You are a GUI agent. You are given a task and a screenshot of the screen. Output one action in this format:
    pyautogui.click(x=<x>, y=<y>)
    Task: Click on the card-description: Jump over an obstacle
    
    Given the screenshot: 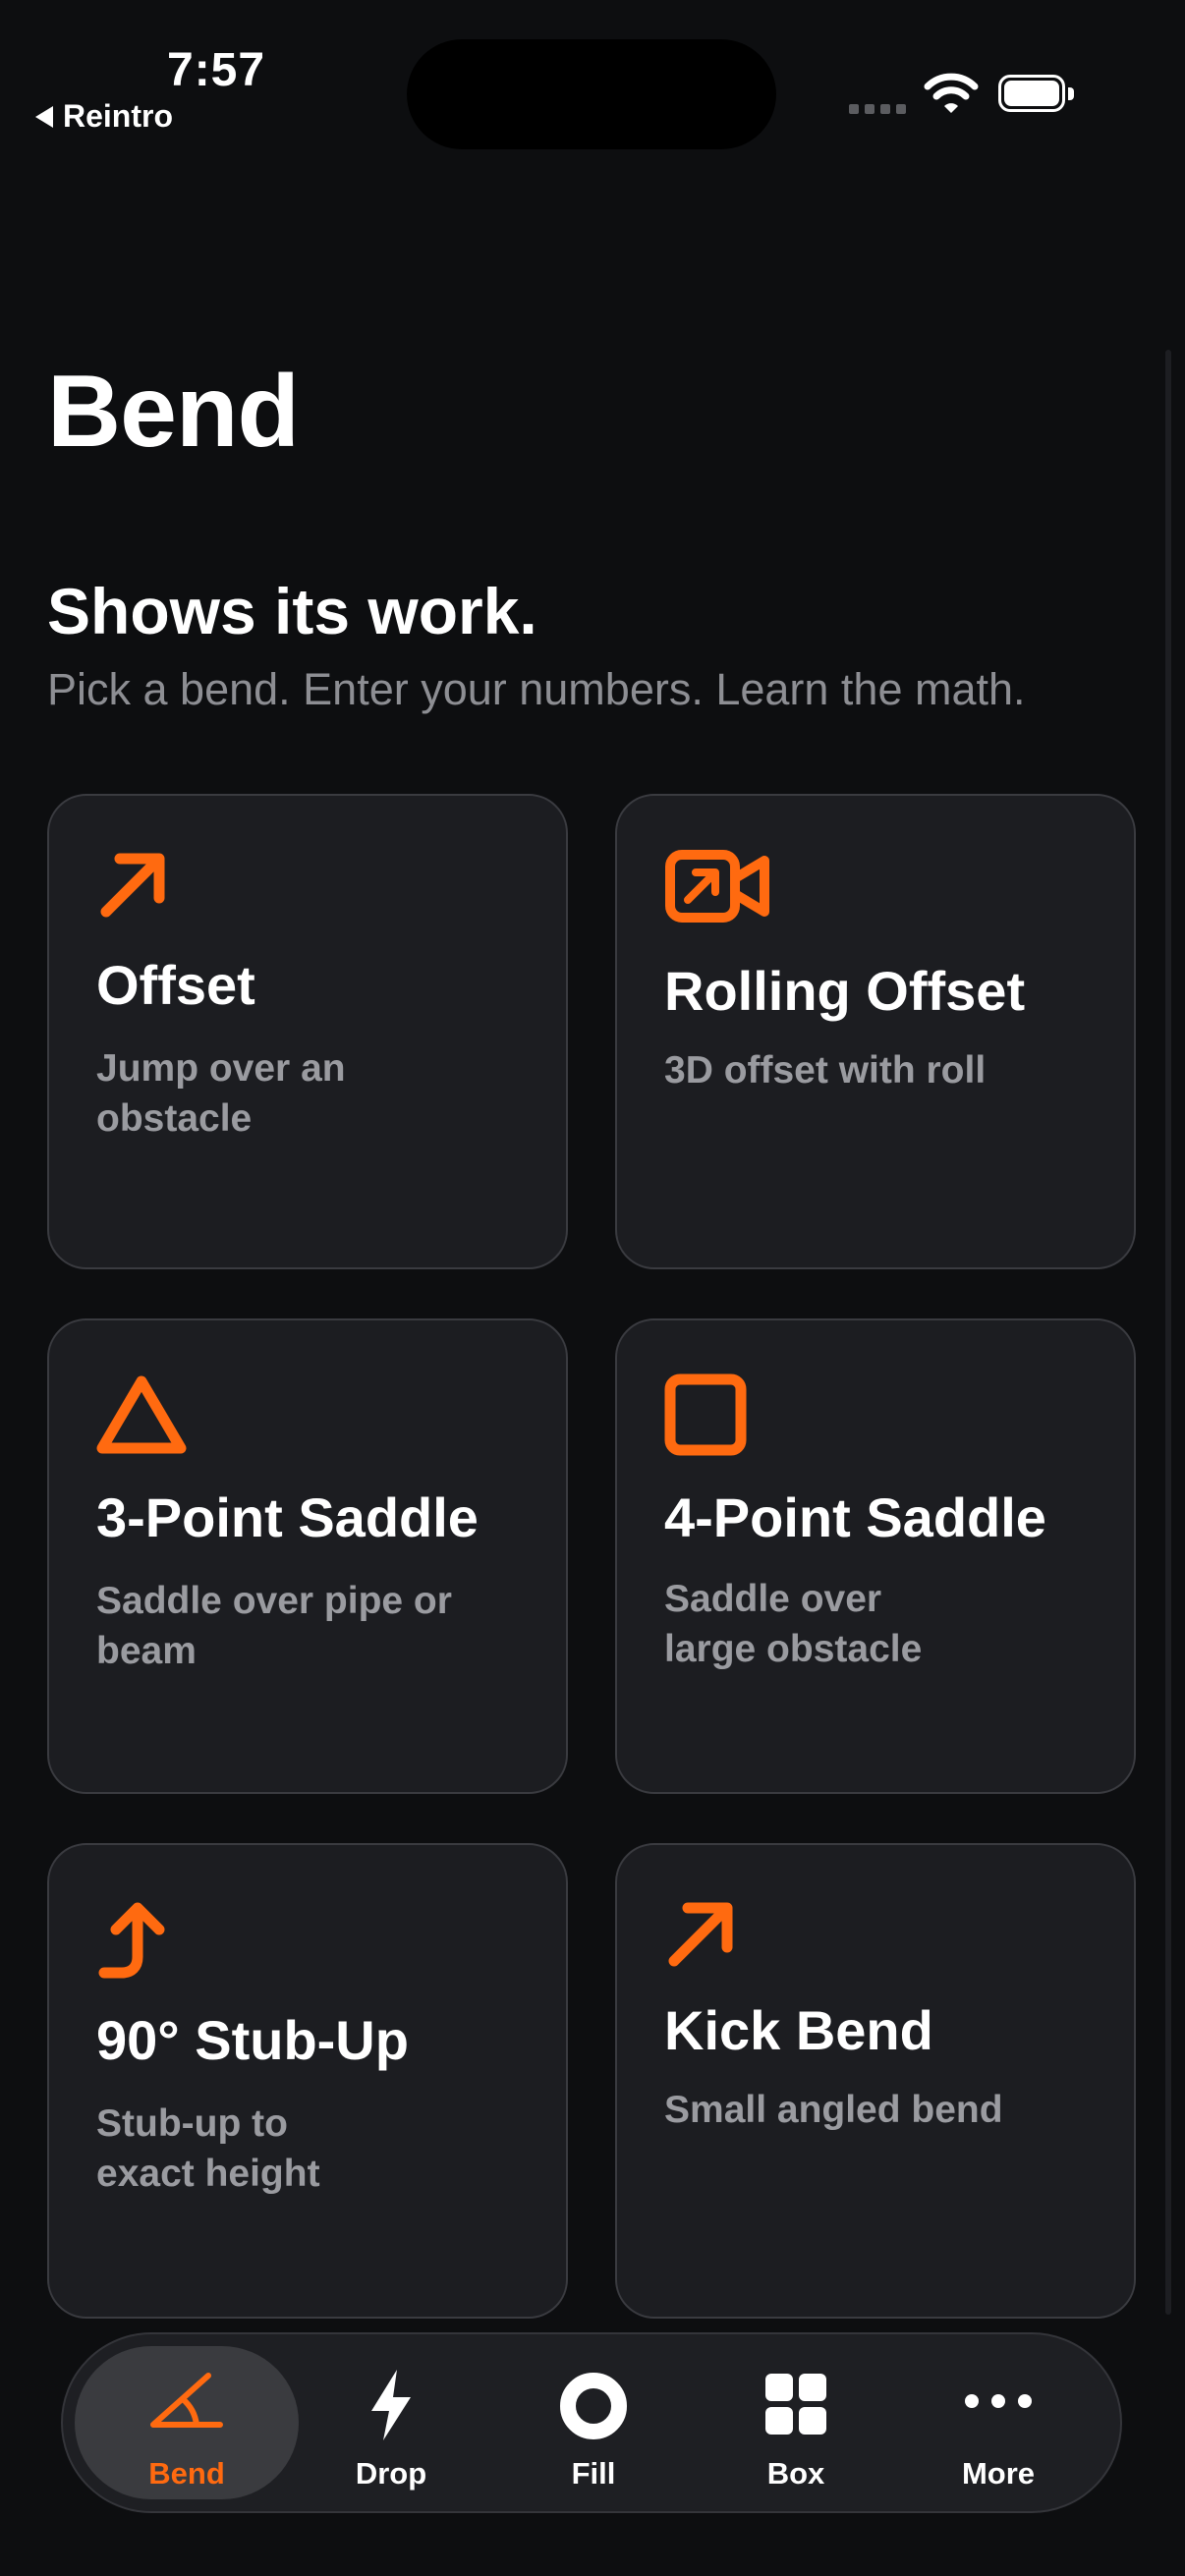 What is the action you would take?
    pyautogui.click(x=221, y=1093)
    